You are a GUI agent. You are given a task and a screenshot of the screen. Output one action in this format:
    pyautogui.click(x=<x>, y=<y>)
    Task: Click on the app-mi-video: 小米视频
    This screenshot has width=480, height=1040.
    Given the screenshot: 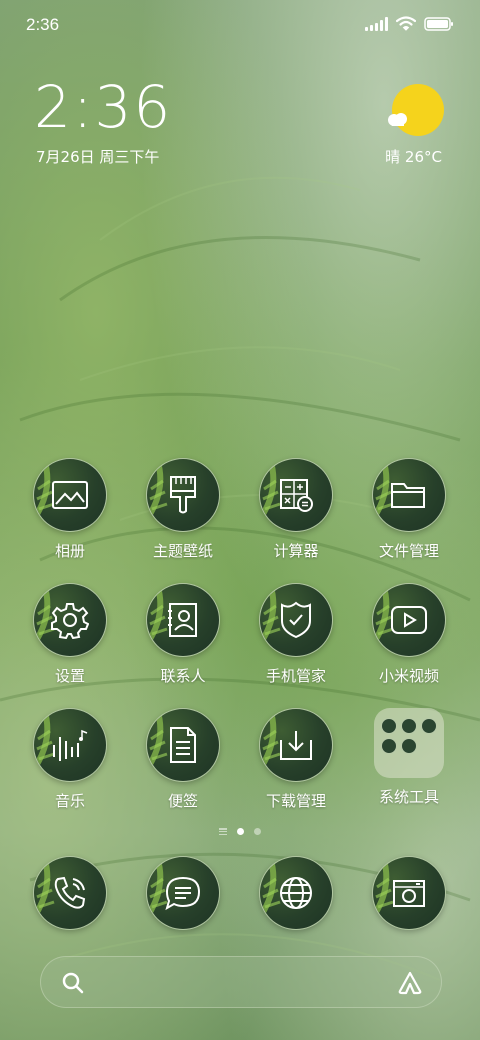 What is the action you would take?
    pyautogui.click(x=409, y=634)
    